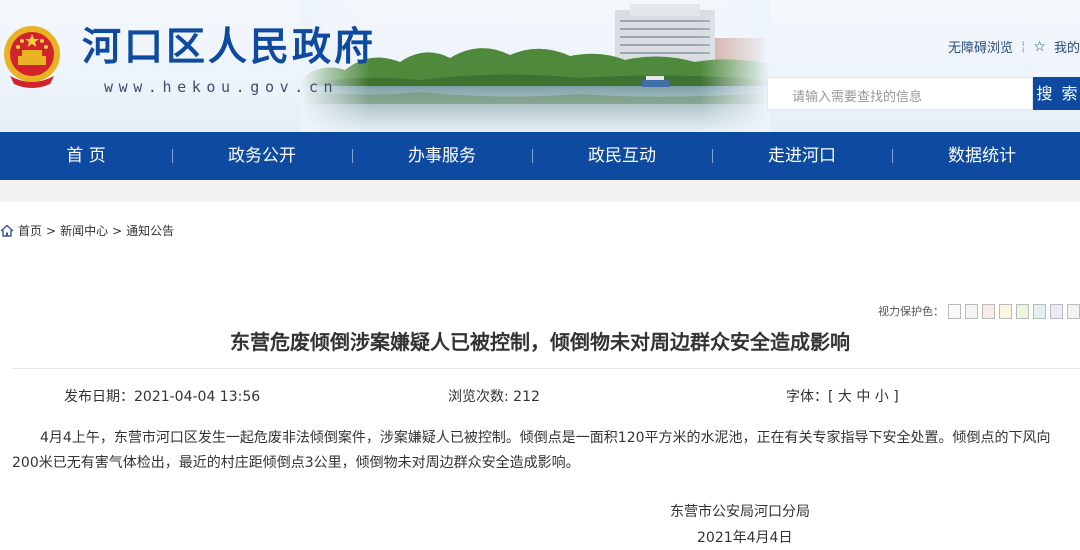  I want to click on nav-divider-band, so click(540, 191).